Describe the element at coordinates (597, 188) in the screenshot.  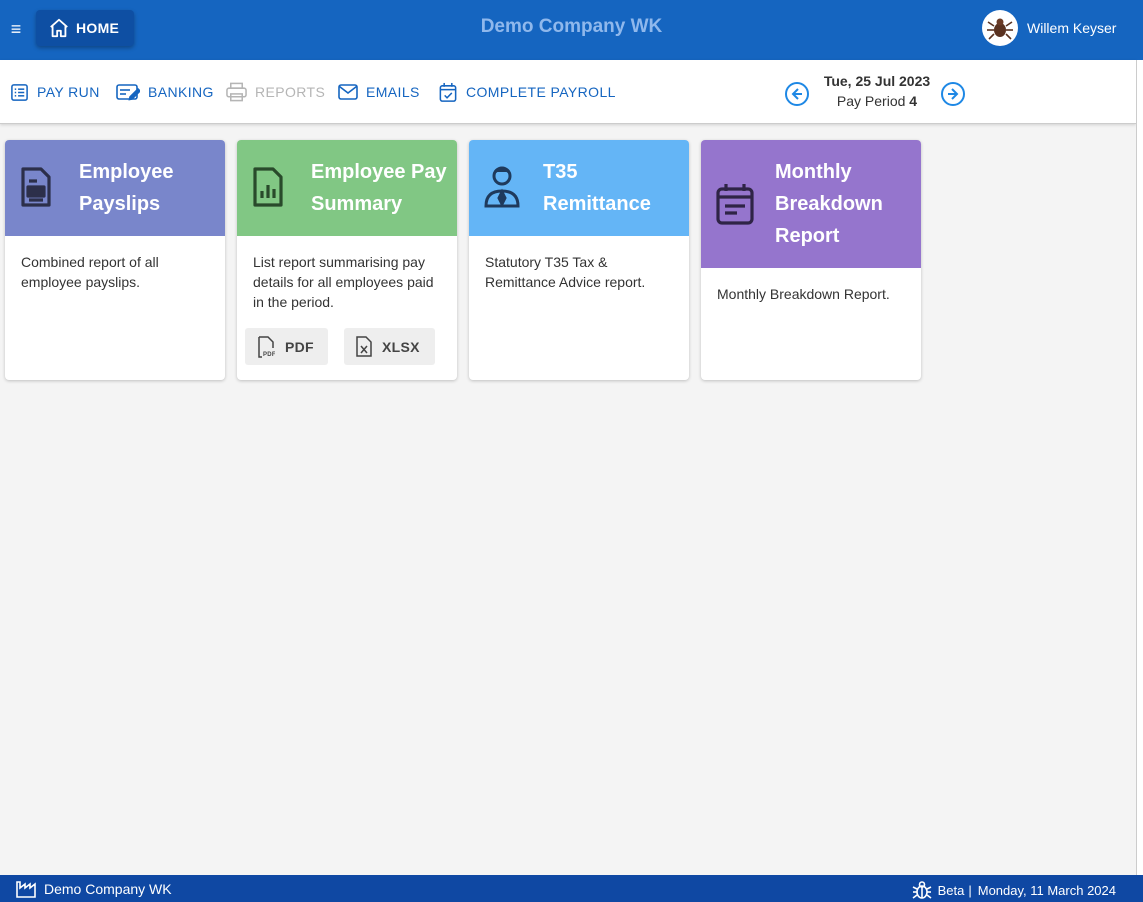
I see `card-title: T35 Remittance` at that location.